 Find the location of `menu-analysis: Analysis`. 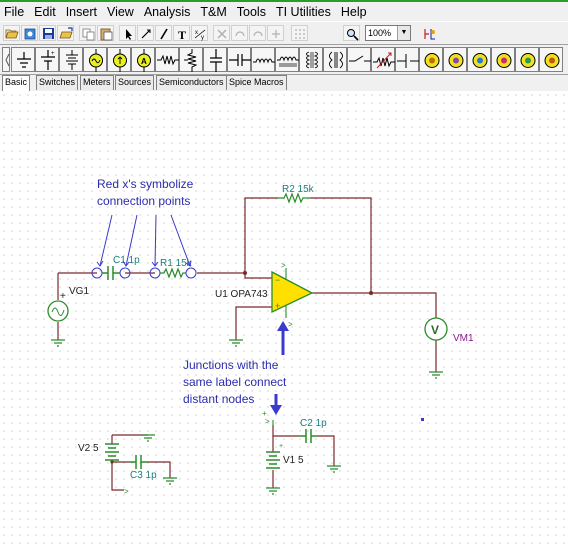

menu-analysis: Analysis is located at coordinates (167, 12).